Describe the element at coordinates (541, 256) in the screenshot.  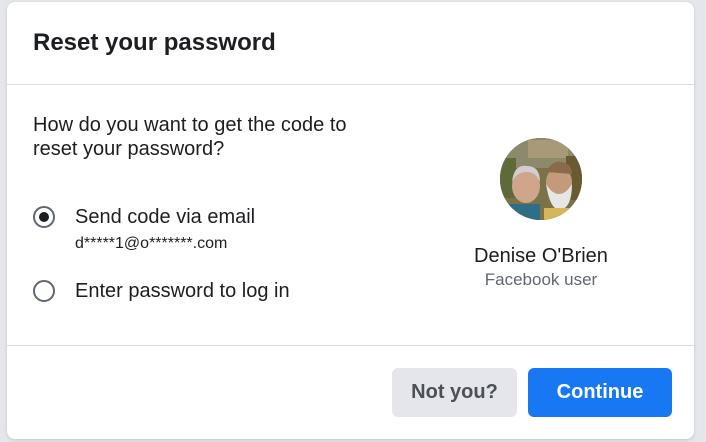
I see `profile-name: Denise O'Brien` at that location.